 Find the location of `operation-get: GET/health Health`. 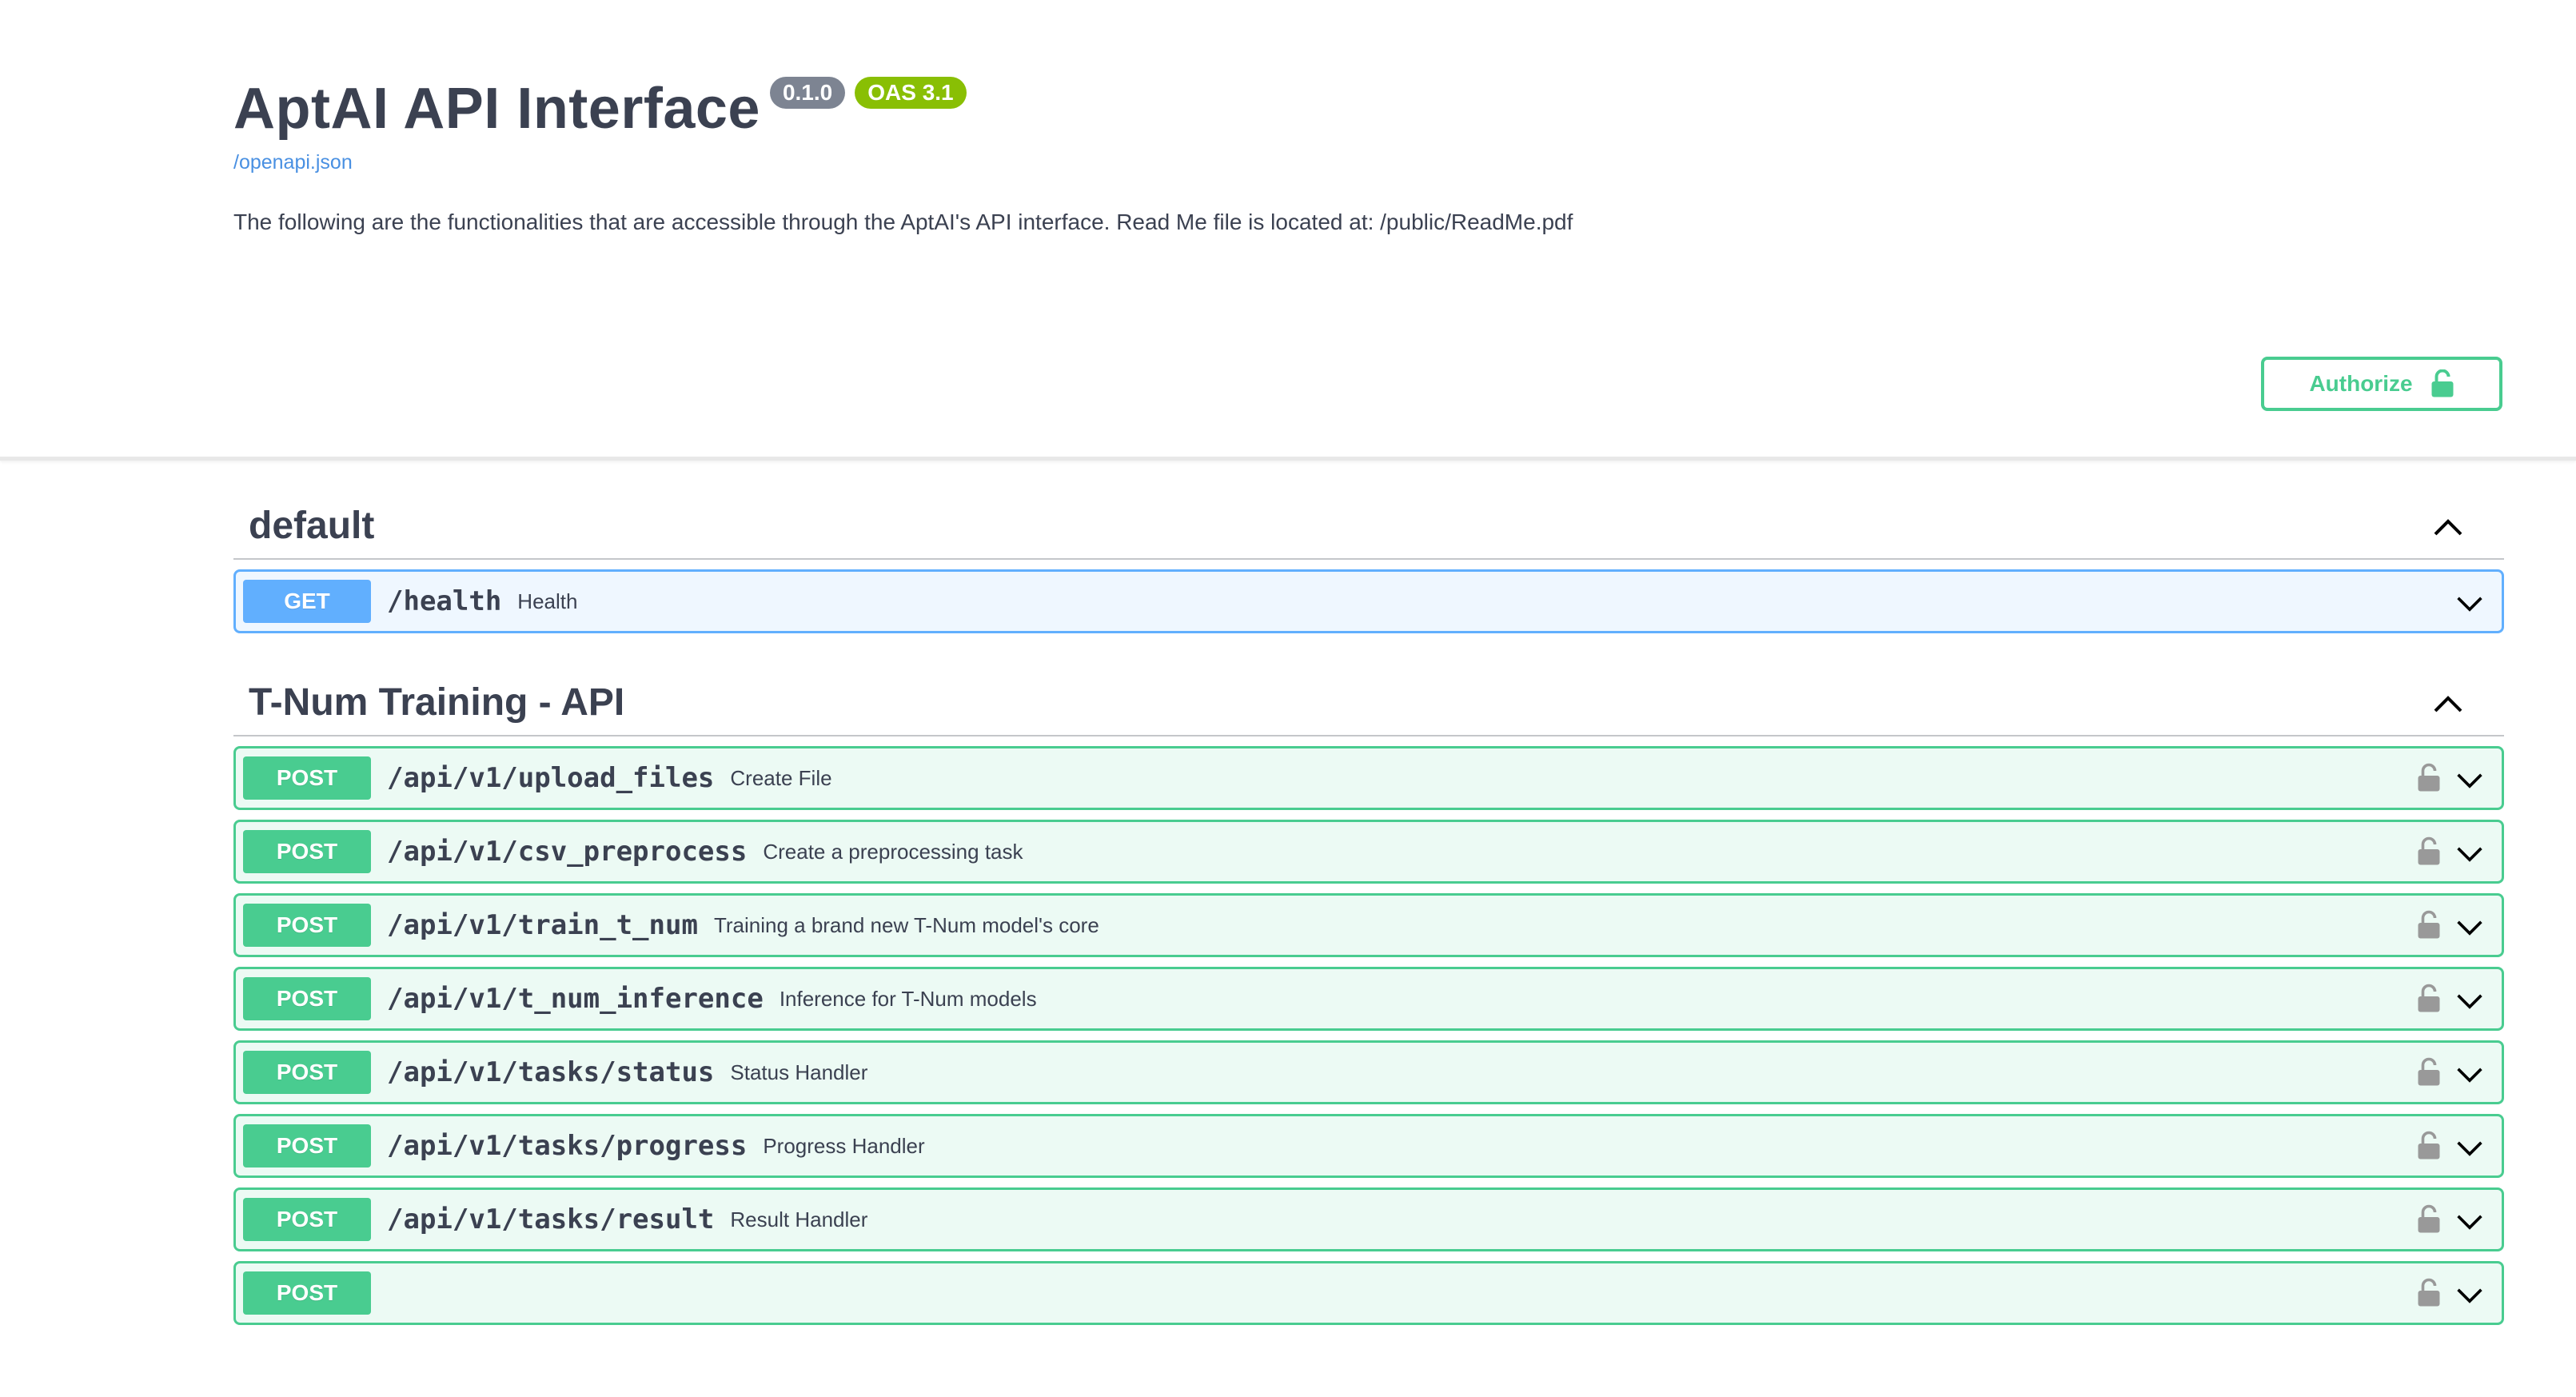

operation-get: GET/health Health is located at coordinates (1368, 601).